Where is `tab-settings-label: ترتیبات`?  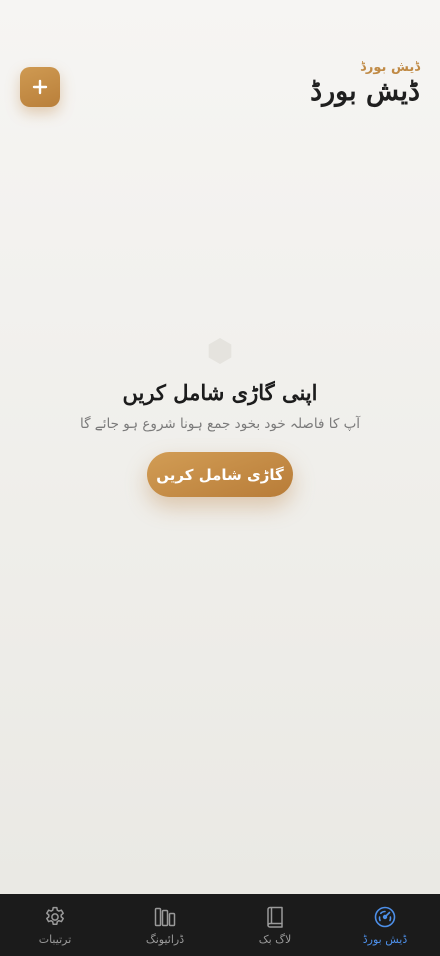
tab-settings-label: ترتیبات is located at coordinates (55, 939).